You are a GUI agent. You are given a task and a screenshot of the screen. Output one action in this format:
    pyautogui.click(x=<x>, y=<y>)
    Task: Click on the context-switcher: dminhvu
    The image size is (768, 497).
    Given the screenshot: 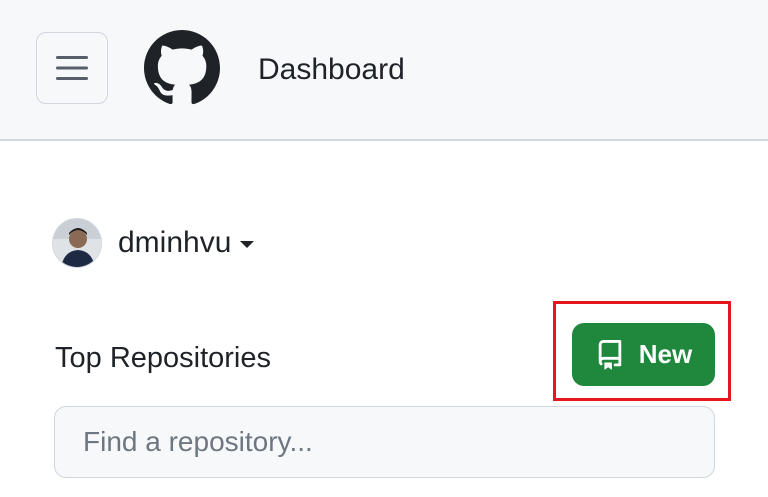 What is the action you would take?
    pyautogui.click(x=153, y=243)
    